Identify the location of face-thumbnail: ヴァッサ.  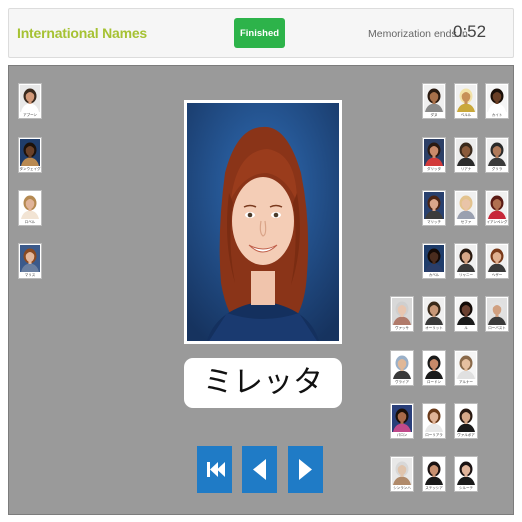
(402, 314).